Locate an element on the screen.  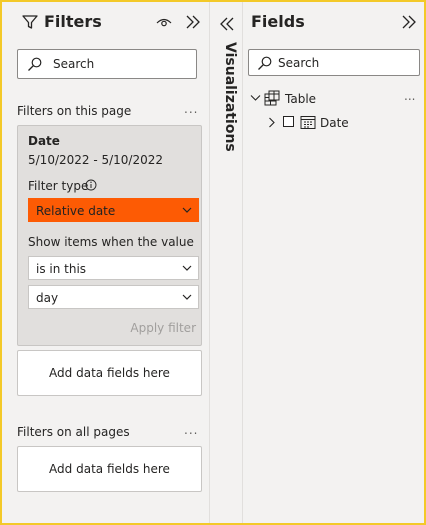
add-all-pages-filter-dropzone: Add data fields here is located at coordinates (109, 469).